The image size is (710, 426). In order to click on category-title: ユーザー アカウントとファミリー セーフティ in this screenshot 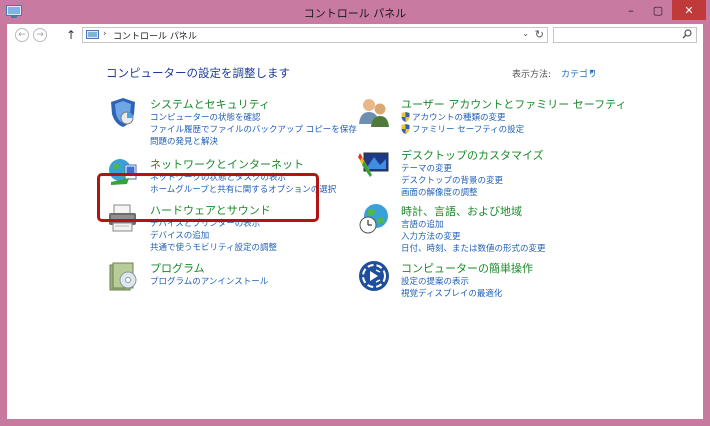, I will do `click(513, 104)`.